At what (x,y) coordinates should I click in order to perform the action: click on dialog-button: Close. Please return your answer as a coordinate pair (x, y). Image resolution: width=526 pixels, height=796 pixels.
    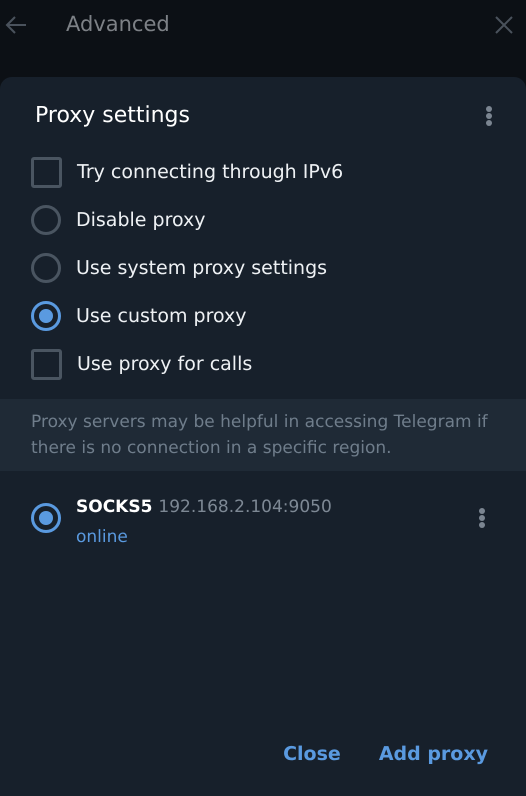
    Looking at the image, I should click on (312, 754).